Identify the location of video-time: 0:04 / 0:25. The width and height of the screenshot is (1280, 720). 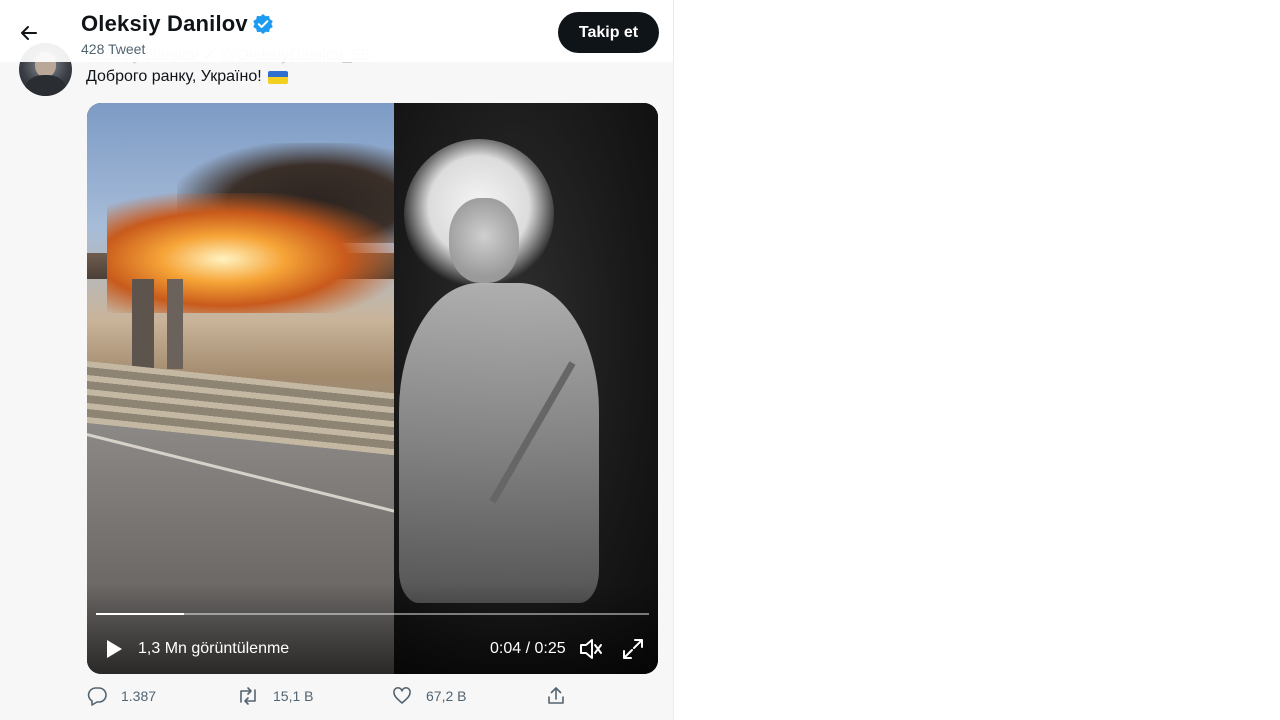
(528, 648).